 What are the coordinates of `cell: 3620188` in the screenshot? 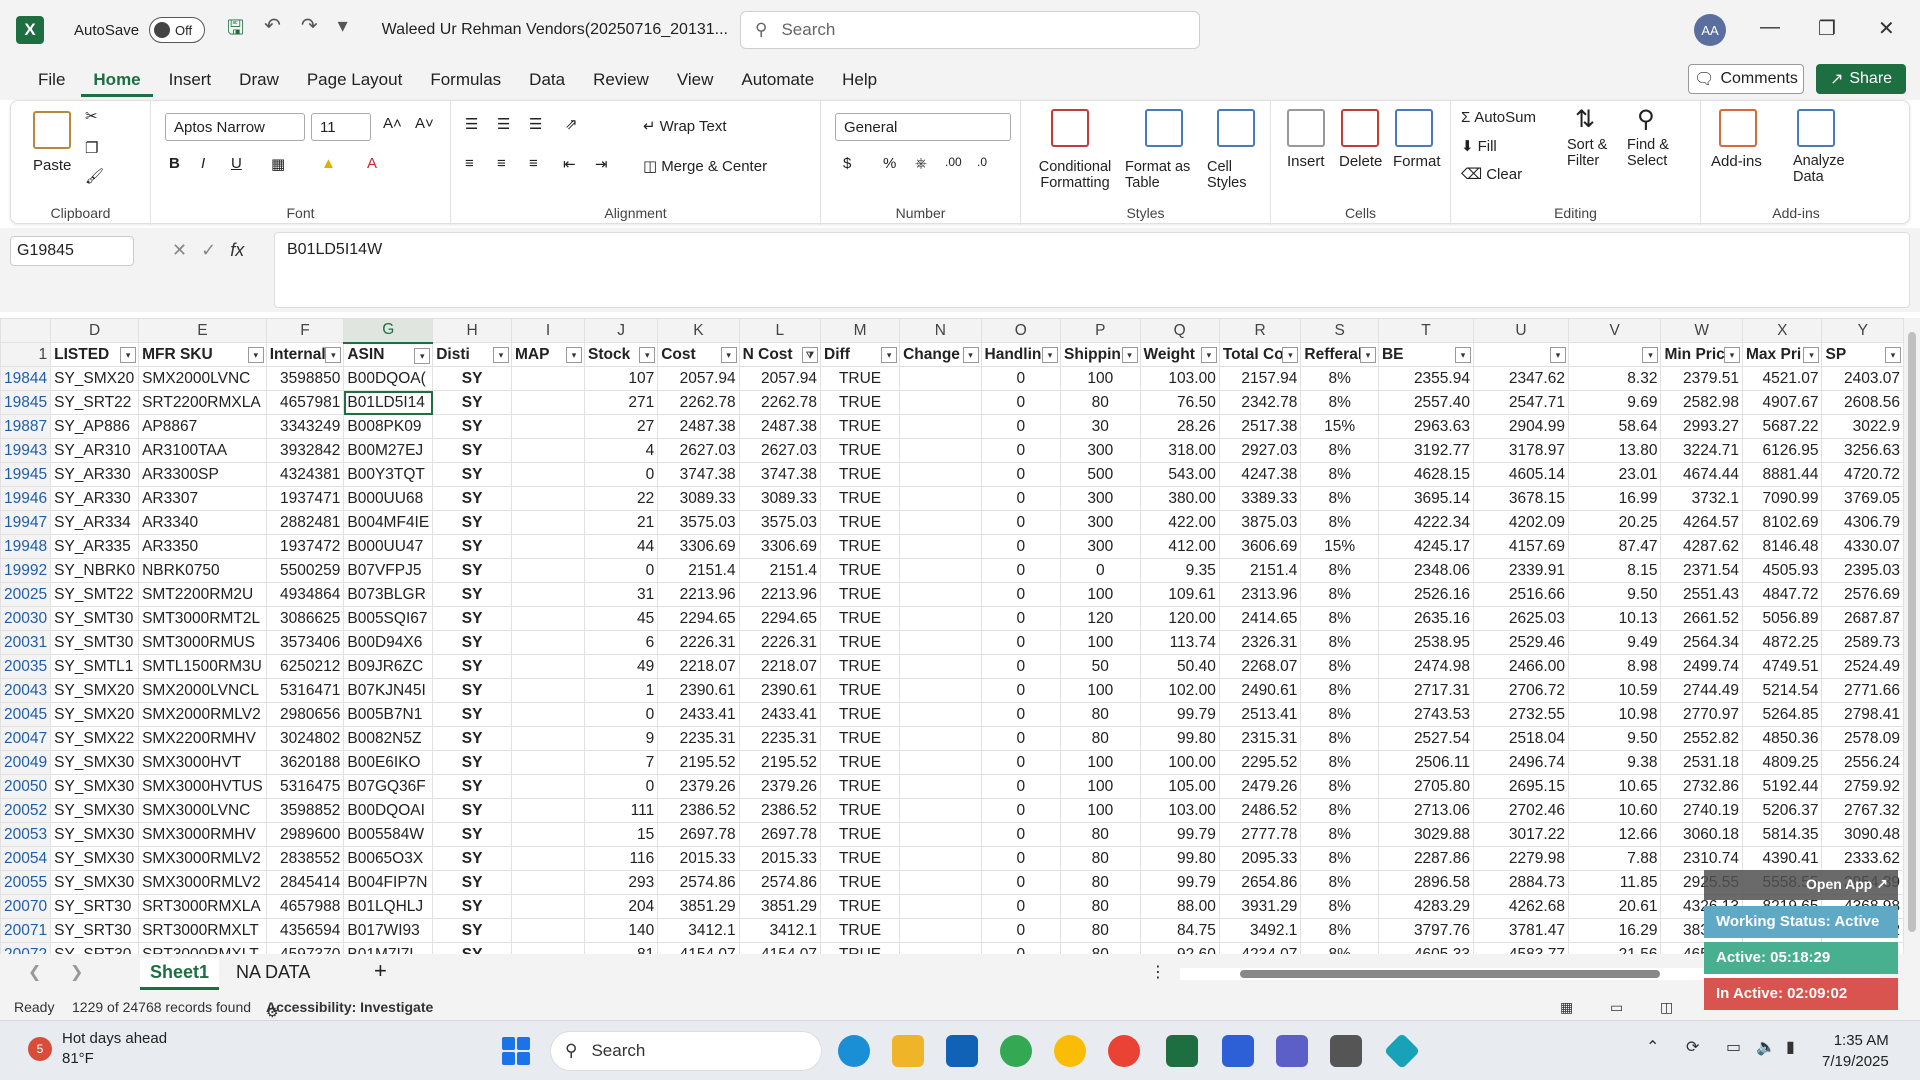 It's located at (305, 762).